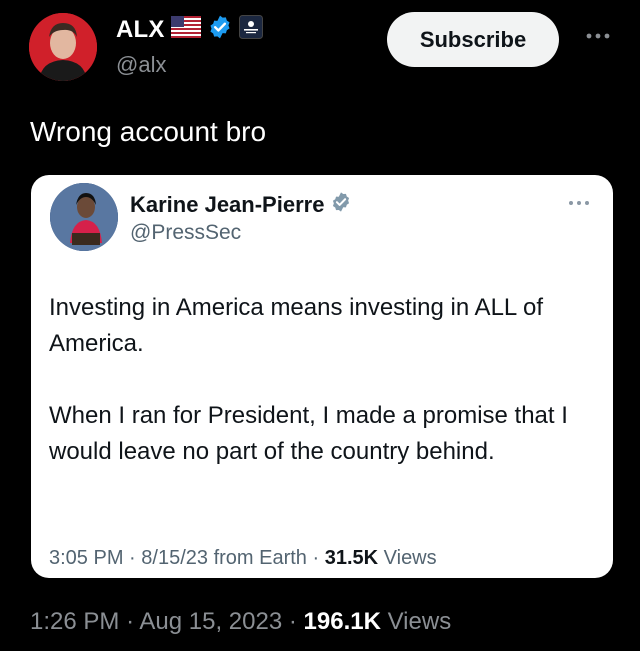  Describe the element at coordinates (141, 65) in the screenshot. I see `author-handle: @alx` at that location.